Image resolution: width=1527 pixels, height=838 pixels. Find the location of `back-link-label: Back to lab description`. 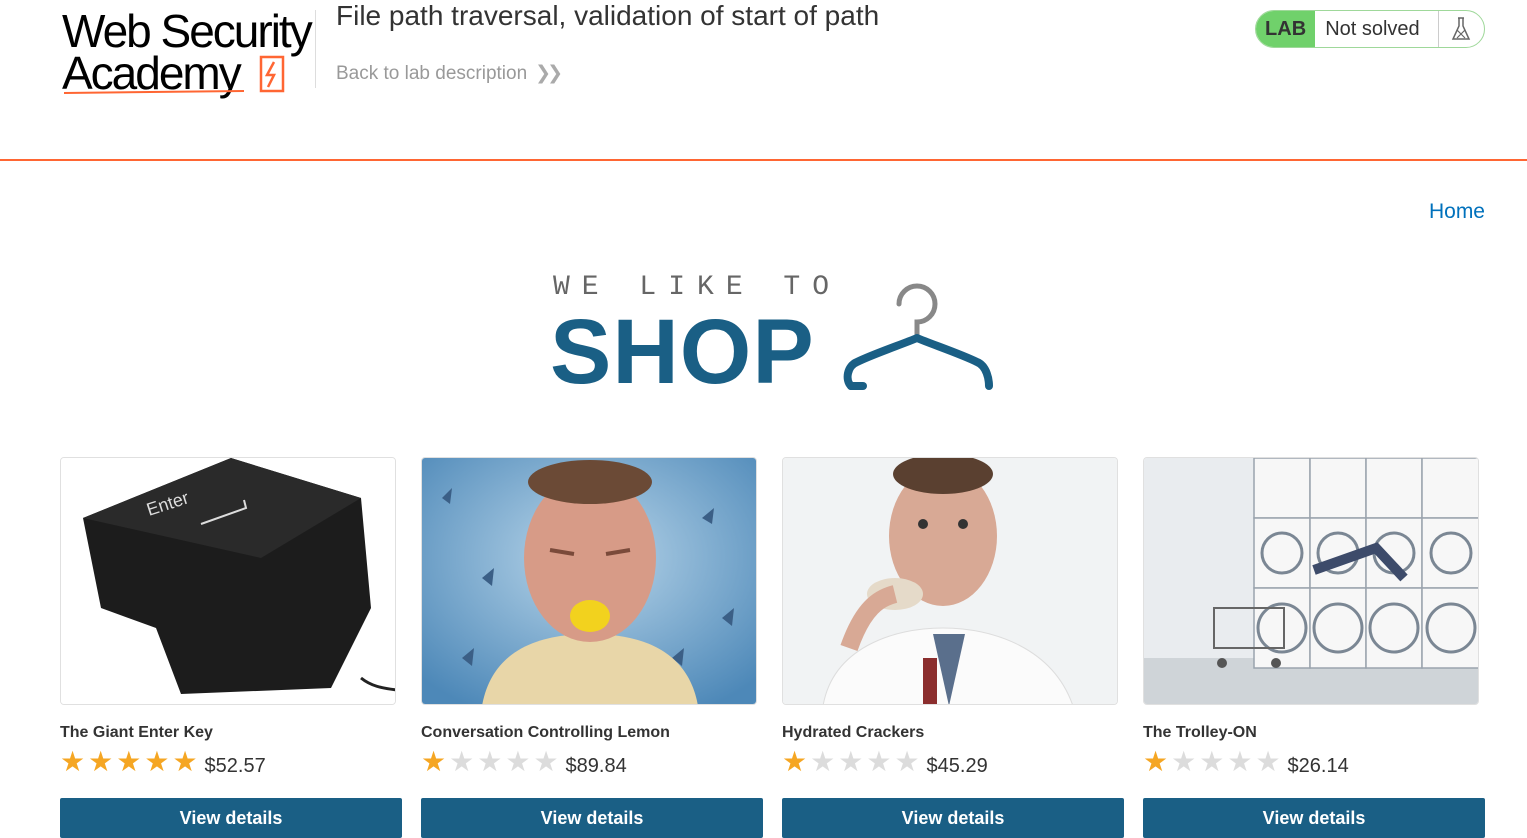

back-link-label: Back to lab description is located at coordinates (432, 73).